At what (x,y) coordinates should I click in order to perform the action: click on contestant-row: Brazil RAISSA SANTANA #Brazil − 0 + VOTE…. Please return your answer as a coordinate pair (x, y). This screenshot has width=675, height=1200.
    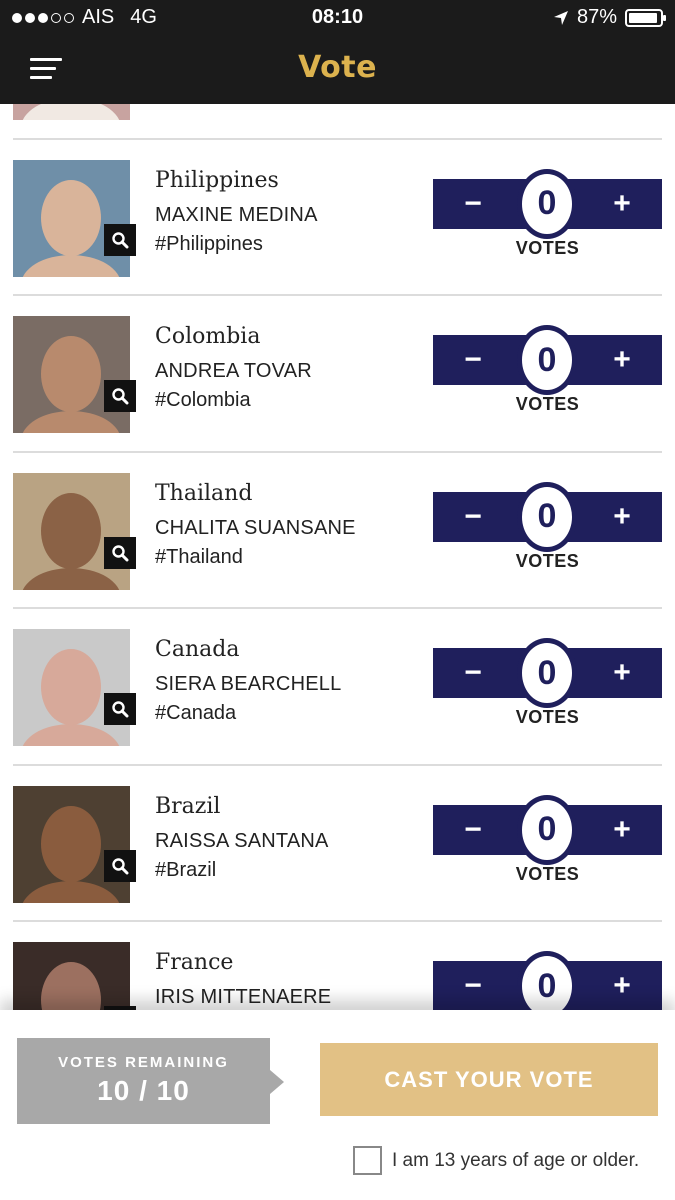
    Looking at the image, I should click on (337, 844).